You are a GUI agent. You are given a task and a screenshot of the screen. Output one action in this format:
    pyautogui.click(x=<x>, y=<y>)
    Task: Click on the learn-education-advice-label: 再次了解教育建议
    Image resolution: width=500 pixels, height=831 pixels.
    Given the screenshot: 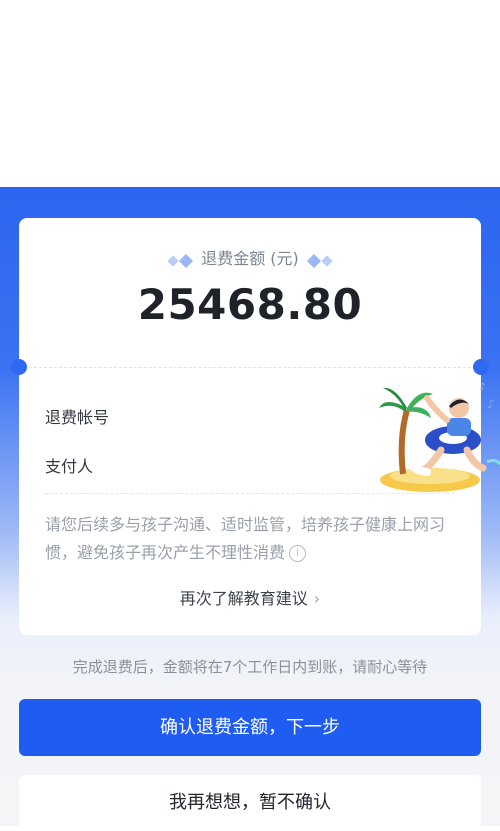 What is the action you would take?
    pyautogui.click(x=243, y=598)
    